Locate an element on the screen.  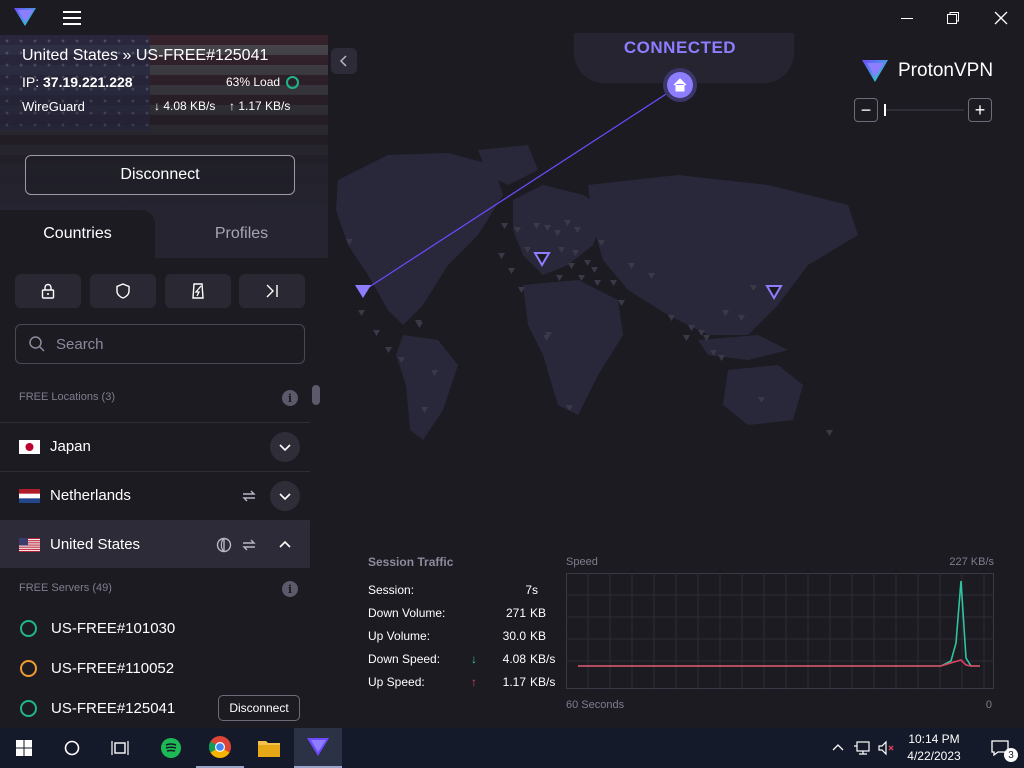
lock-icon is located at coordinates (48, 291).